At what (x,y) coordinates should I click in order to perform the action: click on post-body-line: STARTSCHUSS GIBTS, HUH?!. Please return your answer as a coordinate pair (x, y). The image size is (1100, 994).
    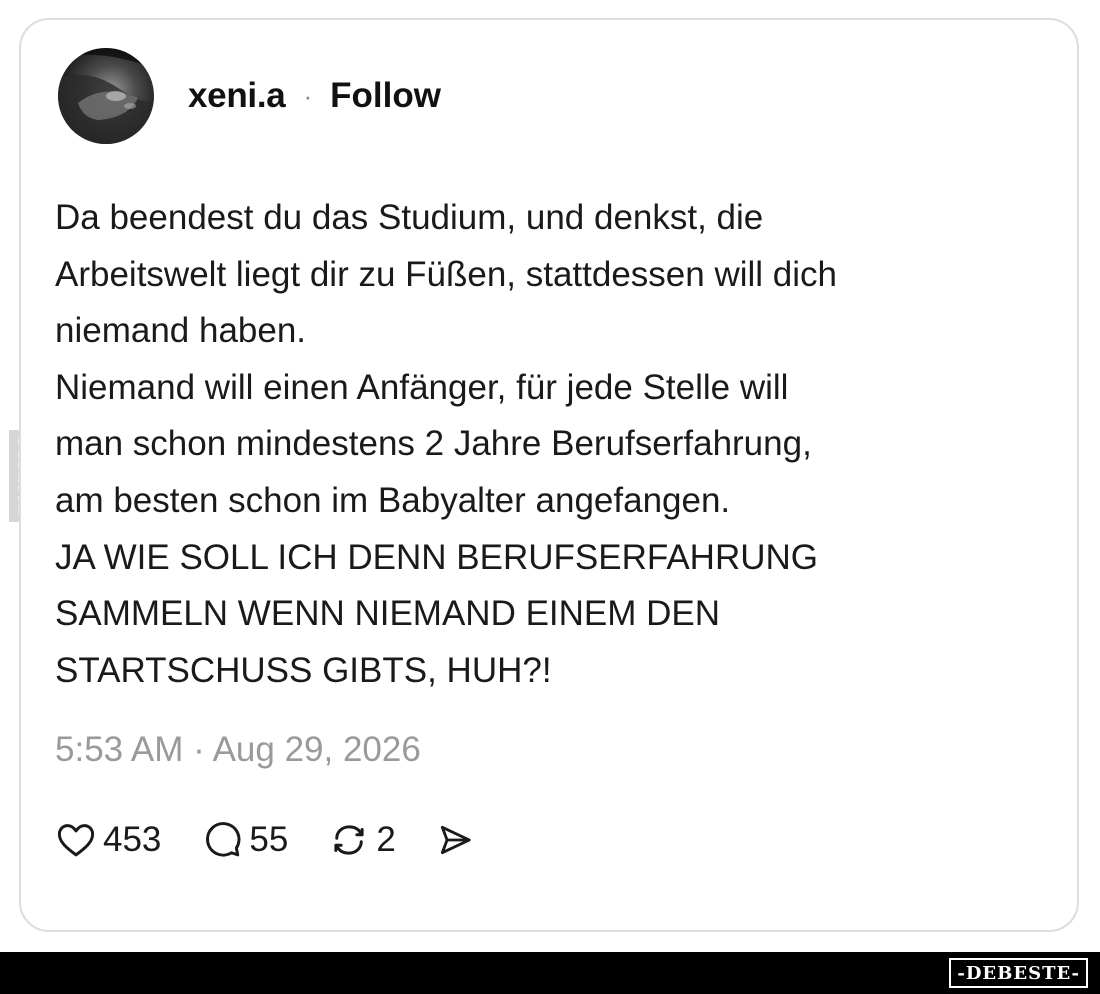
    Looking at the image, I should click on (303, 670).